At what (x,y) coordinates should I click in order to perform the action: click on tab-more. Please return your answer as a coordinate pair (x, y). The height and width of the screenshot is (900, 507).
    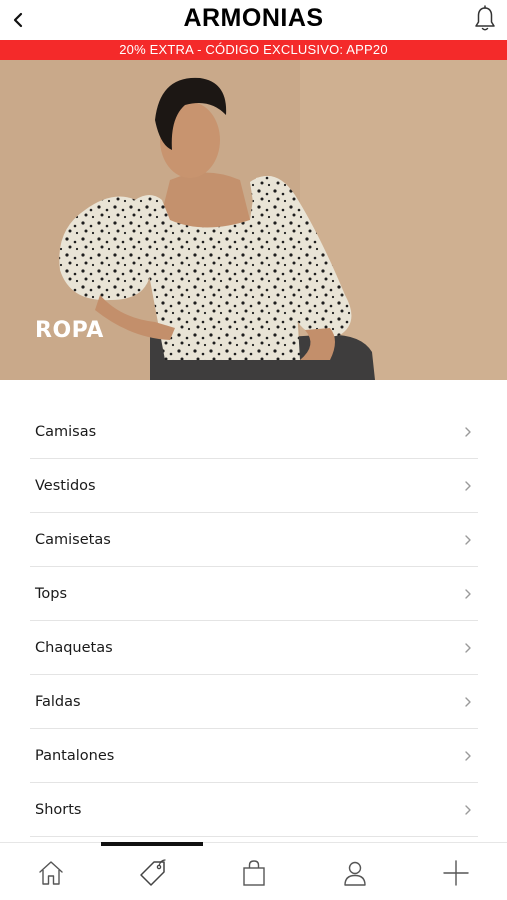
    Looking at the image, I should click on (456, 873).